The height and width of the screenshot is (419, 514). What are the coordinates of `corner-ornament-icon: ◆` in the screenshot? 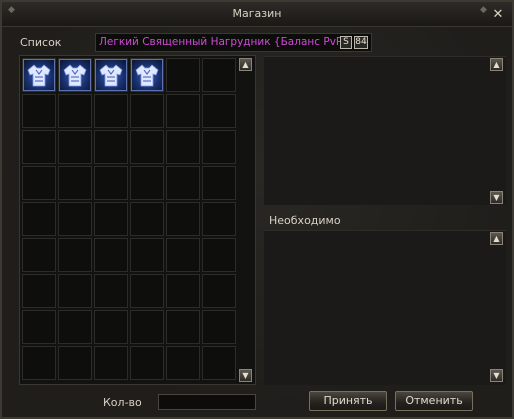 It's located at (483, 10).